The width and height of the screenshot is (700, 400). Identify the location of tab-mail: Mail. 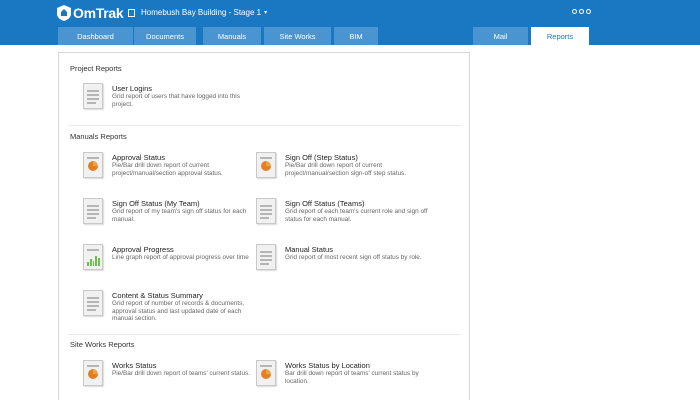
(500, 36).